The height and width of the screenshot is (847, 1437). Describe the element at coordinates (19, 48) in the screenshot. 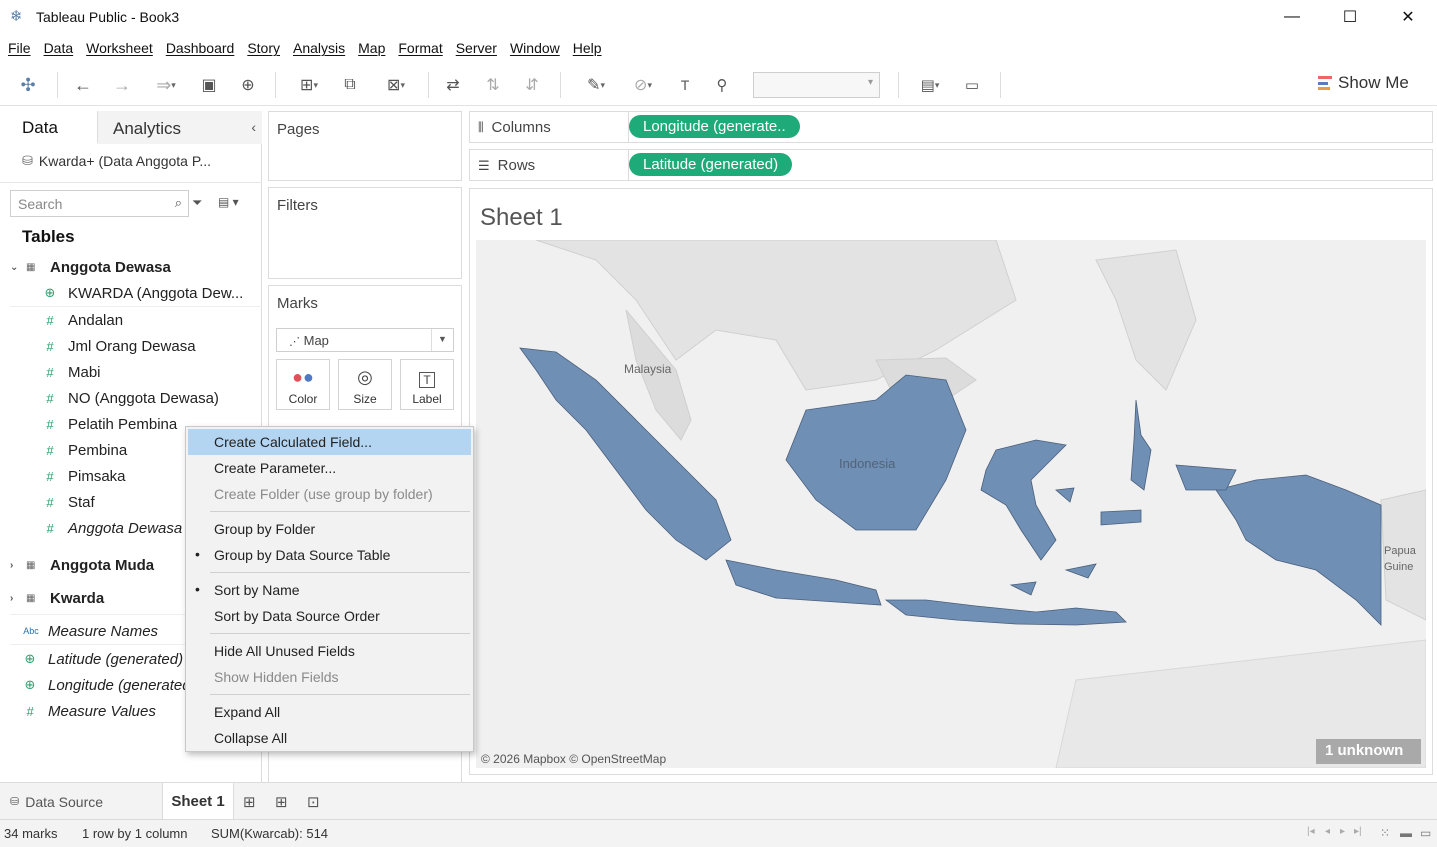

I see `menu-file: File` at that location.